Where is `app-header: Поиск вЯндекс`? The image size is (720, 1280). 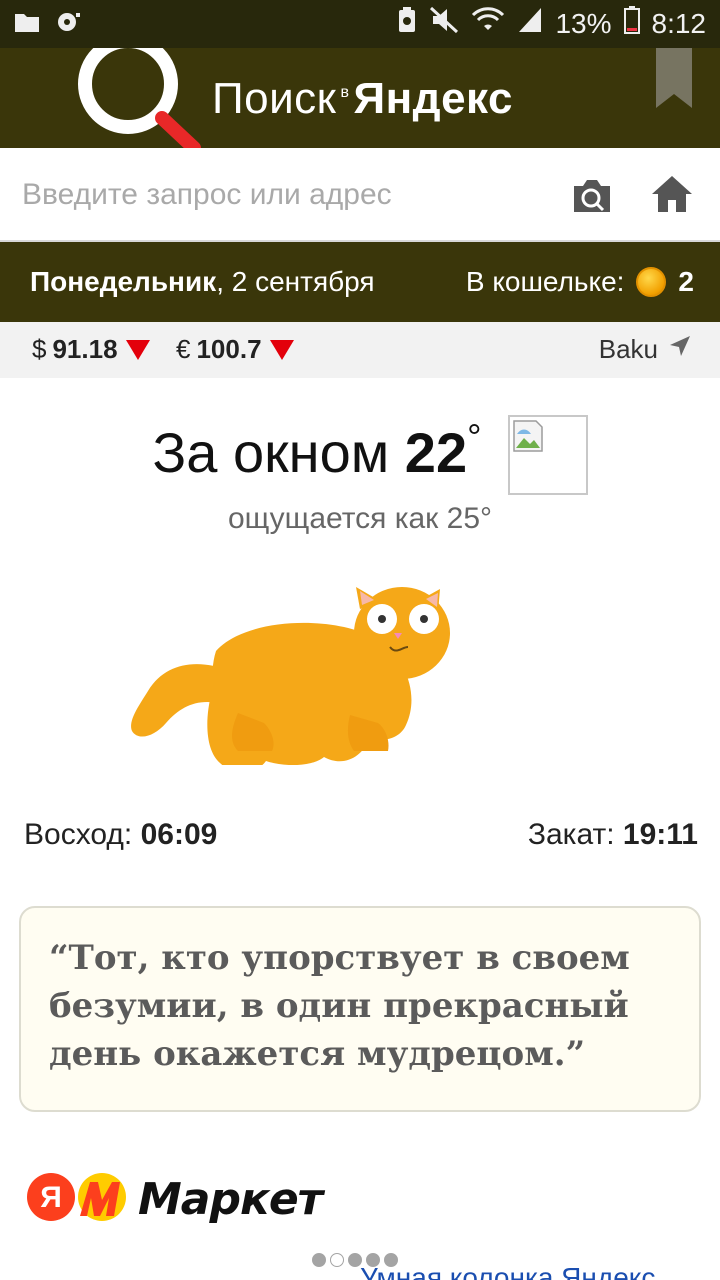 app-header: Поиск вЯндекс is located at coordinates (360, 98).